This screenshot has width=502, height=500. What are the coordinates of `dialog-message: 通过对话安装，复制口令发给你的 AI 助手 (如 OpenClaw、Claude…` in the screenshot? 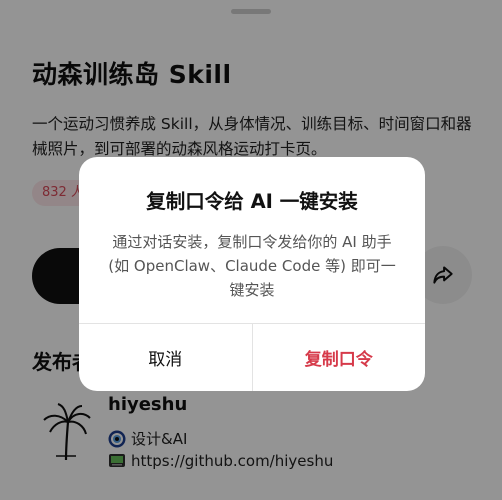 It's located at (252, 266).